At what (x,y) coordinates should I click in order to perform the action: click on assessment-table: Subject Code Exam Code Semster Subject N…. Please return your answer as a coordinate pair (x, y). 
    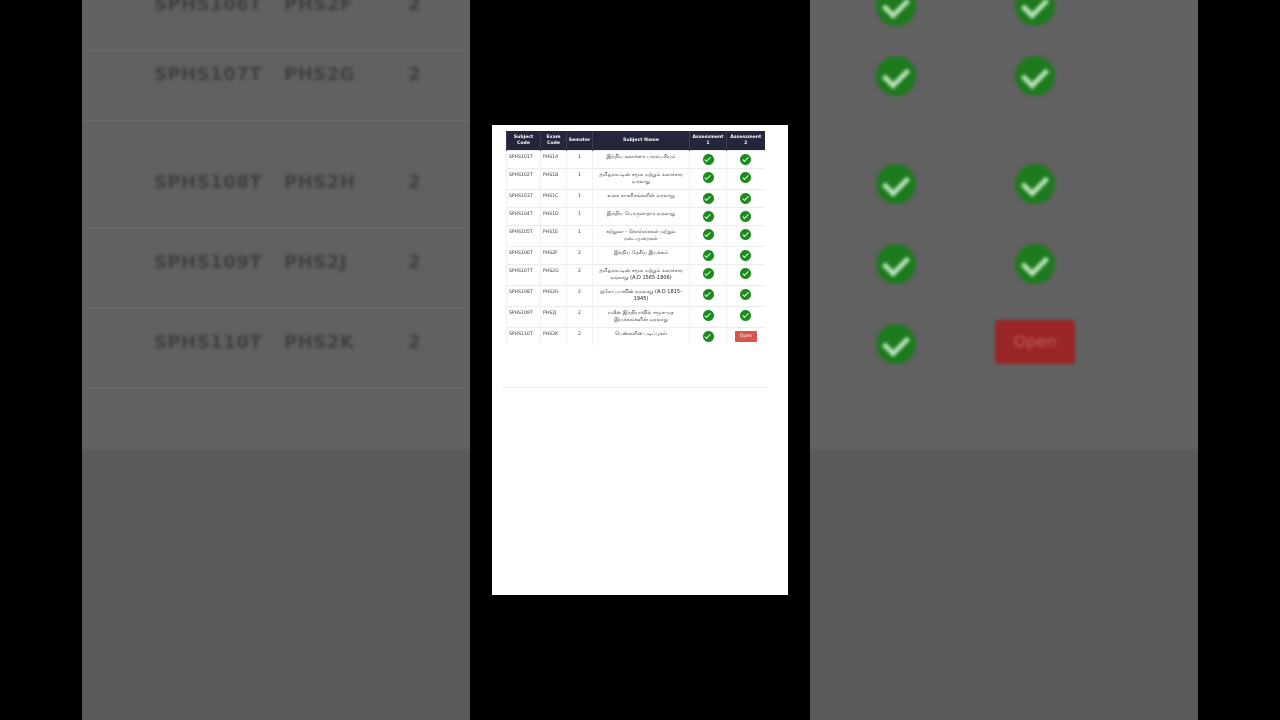
    Looking at the image, I should click on (635, 238).